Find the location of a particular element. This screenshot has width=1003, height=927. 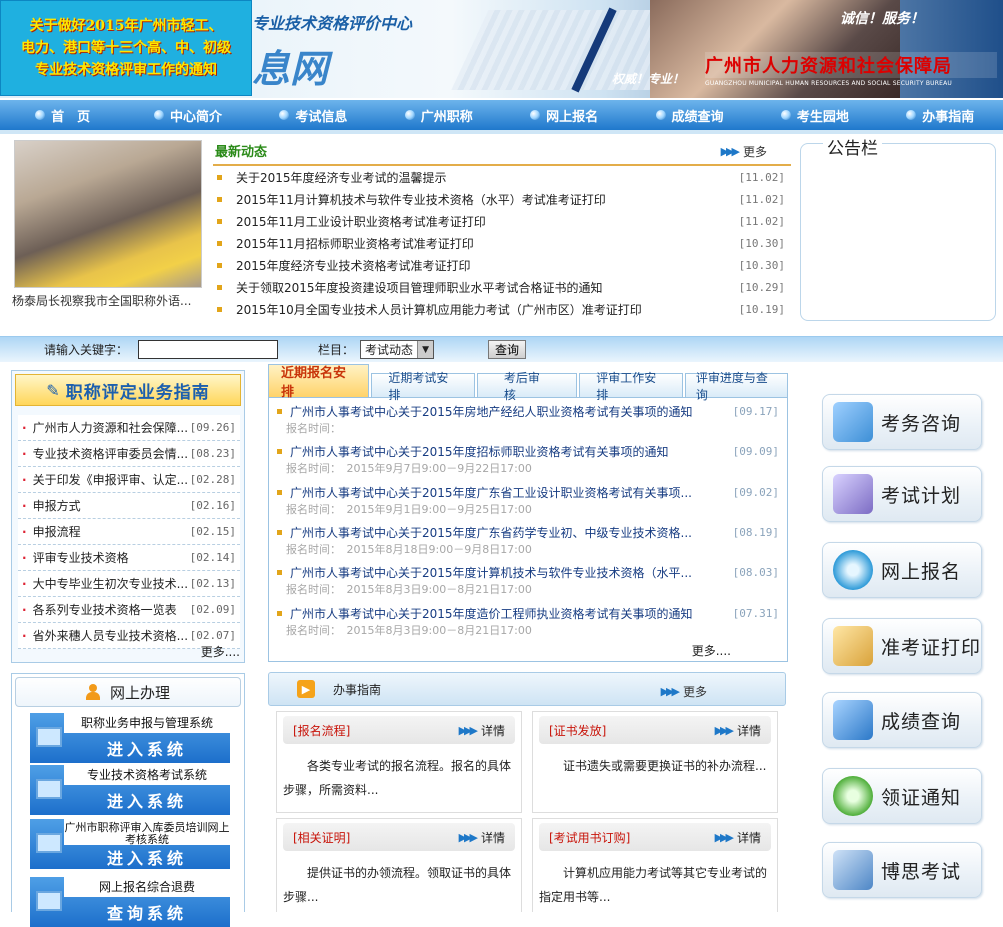

list-item: · 广州市人力资源和社会保障... [09.26] is located at coordinates (129, 428).